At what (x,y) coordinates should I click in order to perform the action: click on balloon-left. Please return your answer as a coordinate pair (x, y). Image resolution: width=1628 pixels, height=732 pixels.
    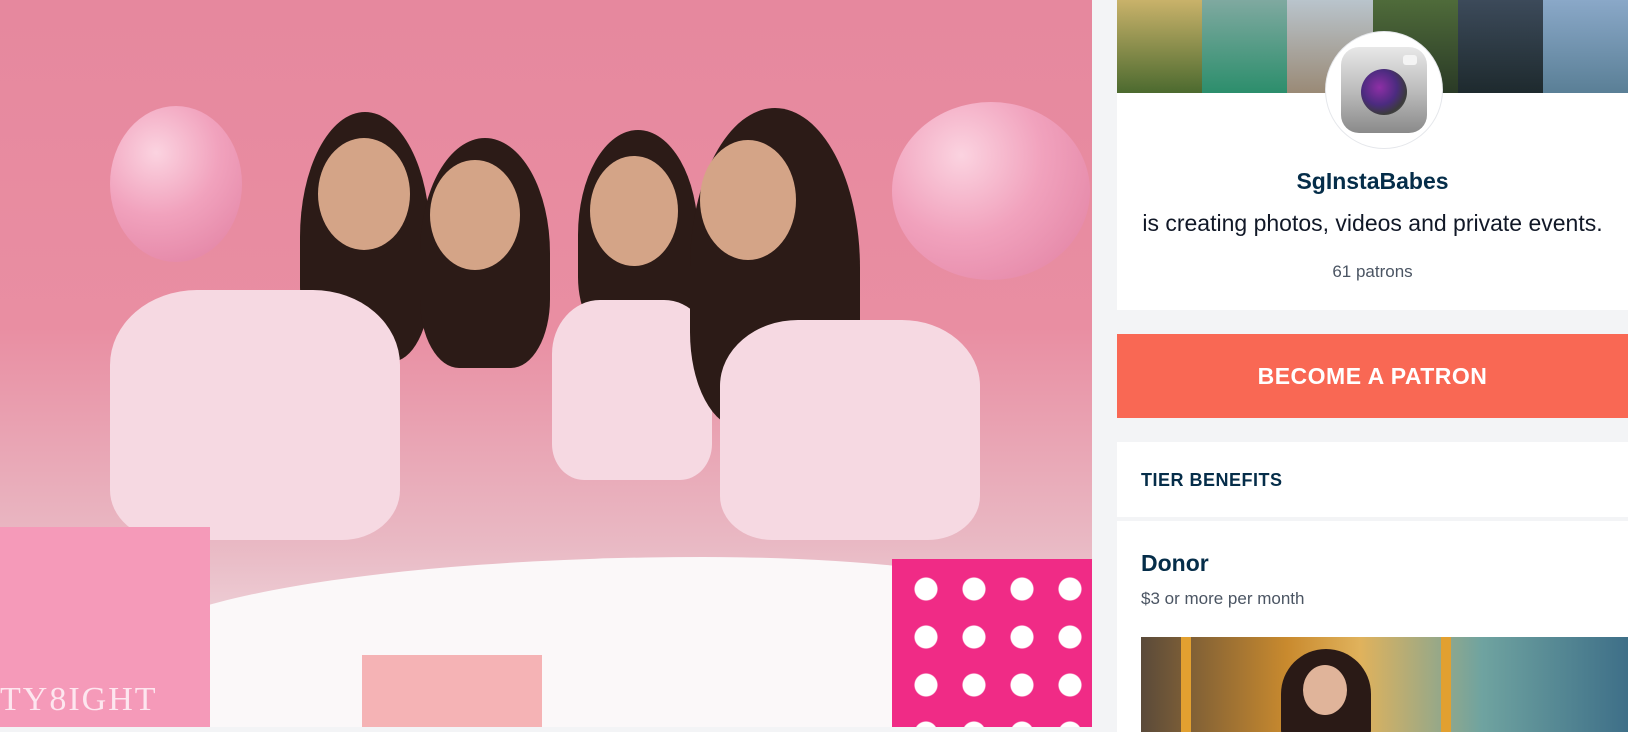
    Looking at the image, I should click on (176, 184).